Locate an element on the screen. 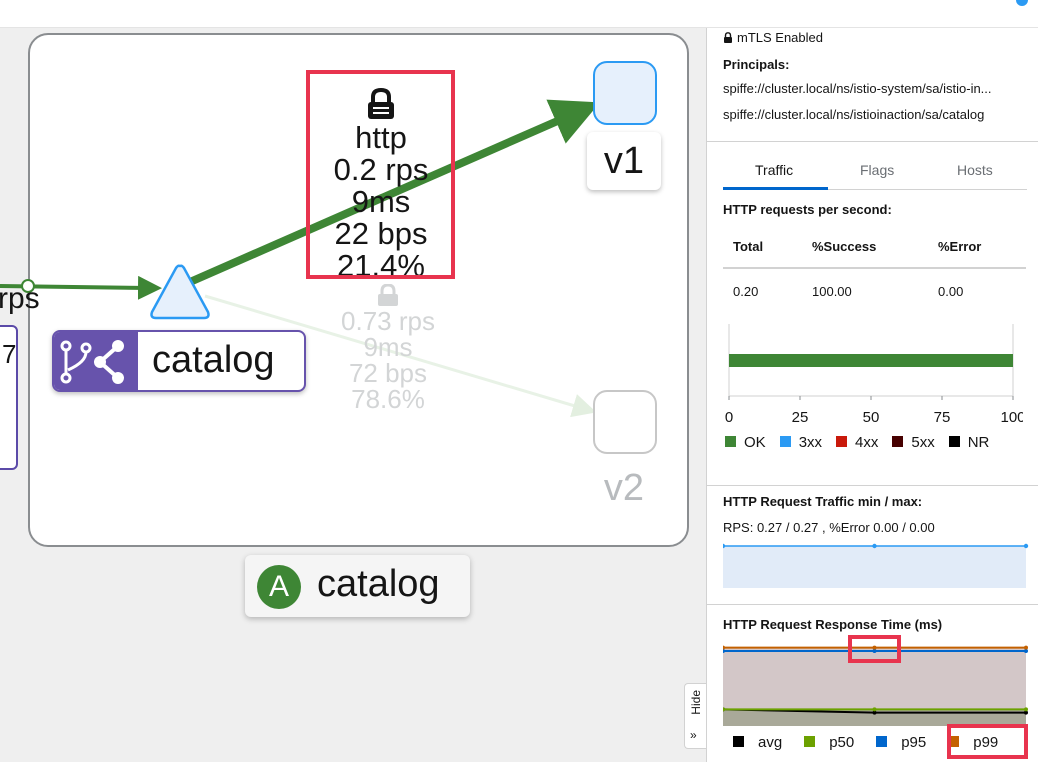  hide-panel-button: Hide » is located at coordinates (695, 716).